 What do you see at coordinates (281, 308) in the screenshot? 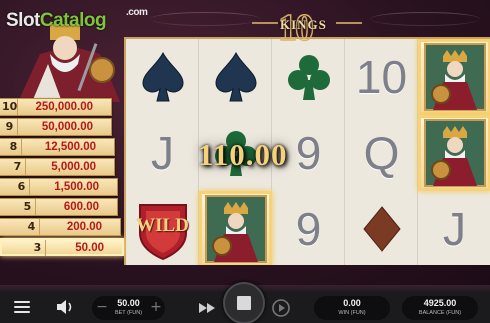
I see `autoplay-icon` at bounding box center [281, 308].